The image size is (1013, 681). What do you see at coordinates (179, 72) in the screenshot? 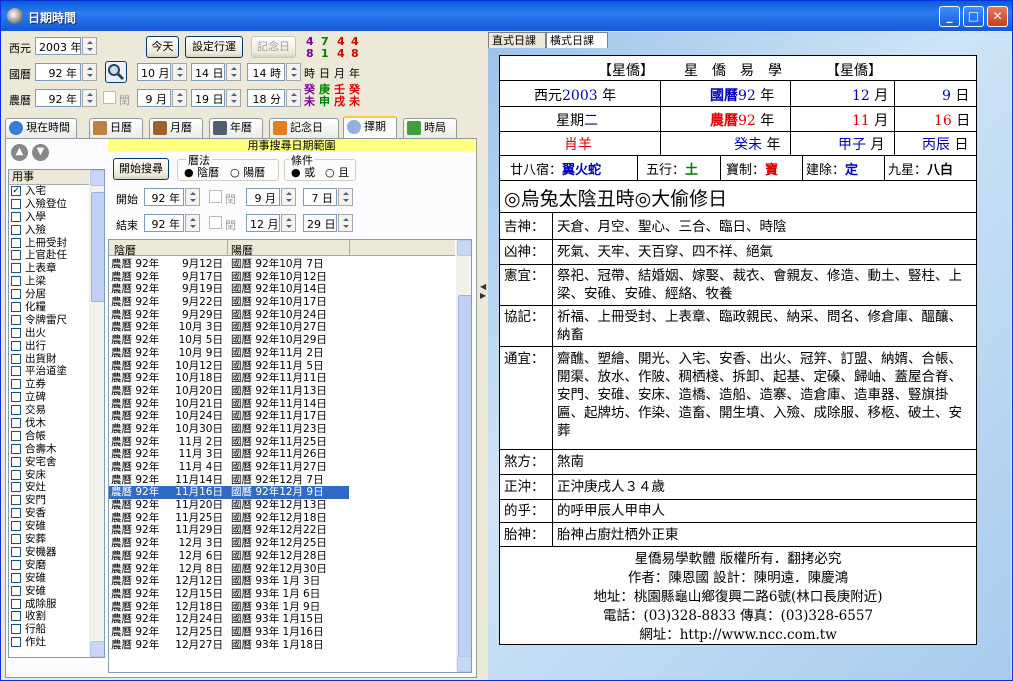
I see `guoli-month-spinner` at bounding box center [179, 72].